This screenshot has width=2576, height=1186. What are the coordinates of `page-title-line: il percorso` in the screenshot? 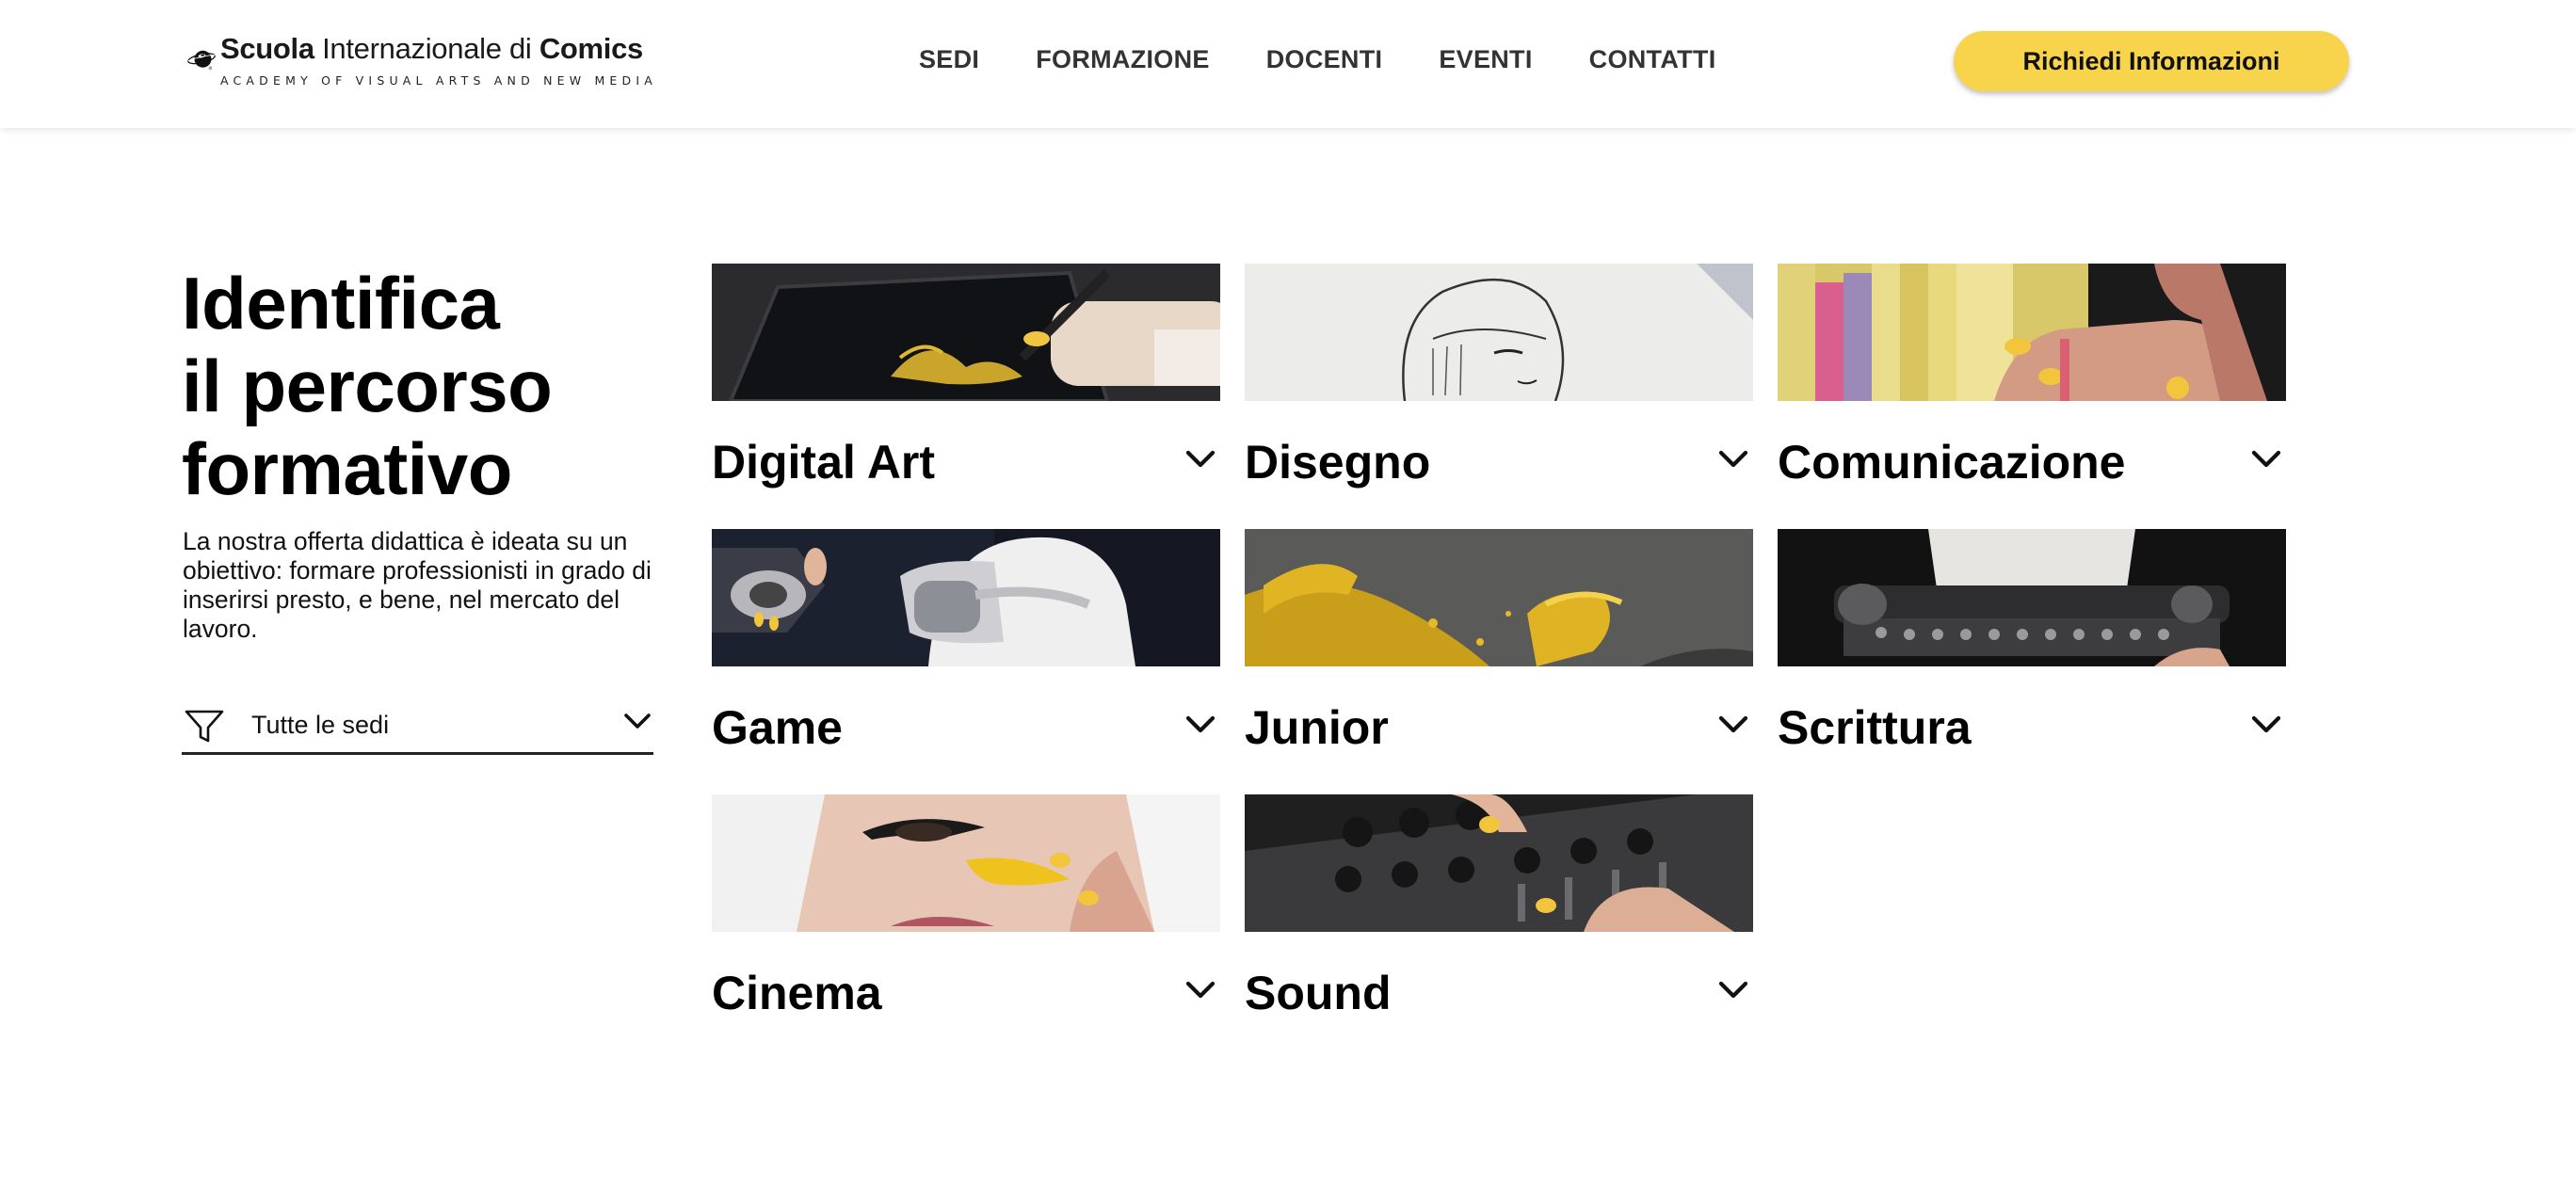 It's located at (367, 386).